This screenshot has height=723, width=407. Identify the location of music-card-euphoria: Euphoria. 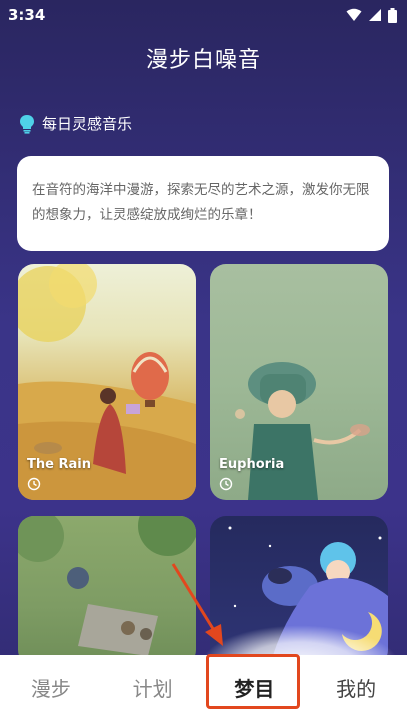
(299, 382).